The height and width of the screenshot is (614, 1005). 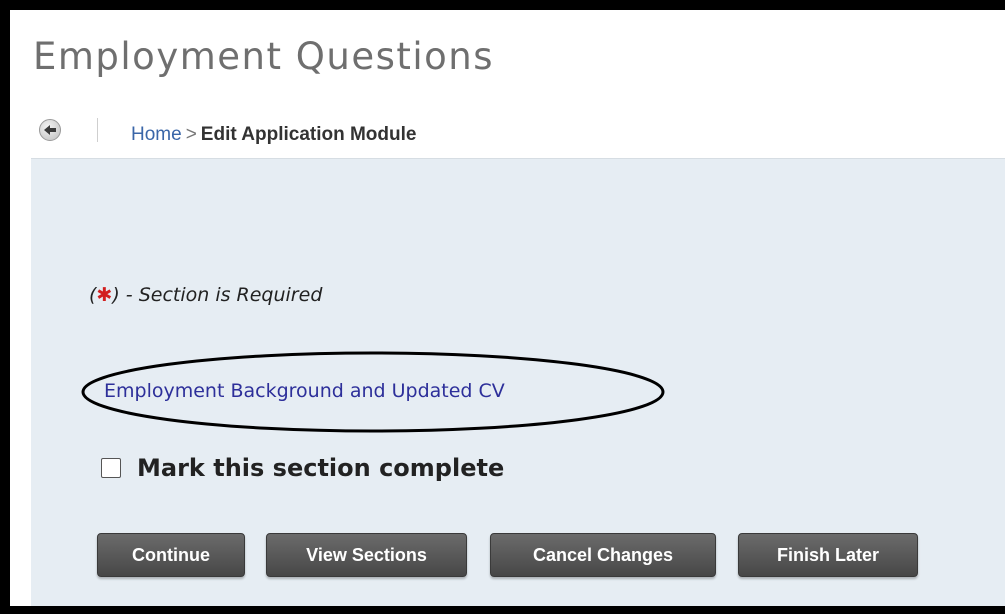 What do you see at coordinates (104, 295) in the screenshot?
I see `required-star-icon: ✱` at bounding box center [104, 295].